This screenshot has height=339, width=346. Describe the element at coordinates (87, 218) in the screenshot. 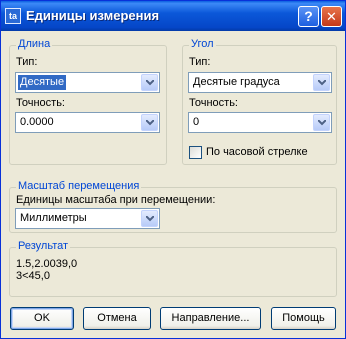

I see `insertion-units-select: Миллиметры` at that location.